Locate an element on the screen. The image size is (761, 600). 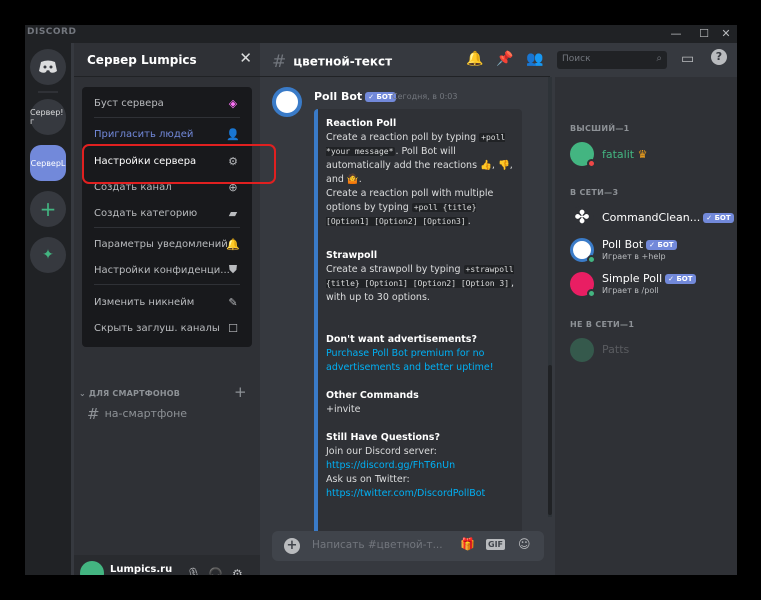
server-name: Сервер Lumpics is located at coordinates (142, 60).